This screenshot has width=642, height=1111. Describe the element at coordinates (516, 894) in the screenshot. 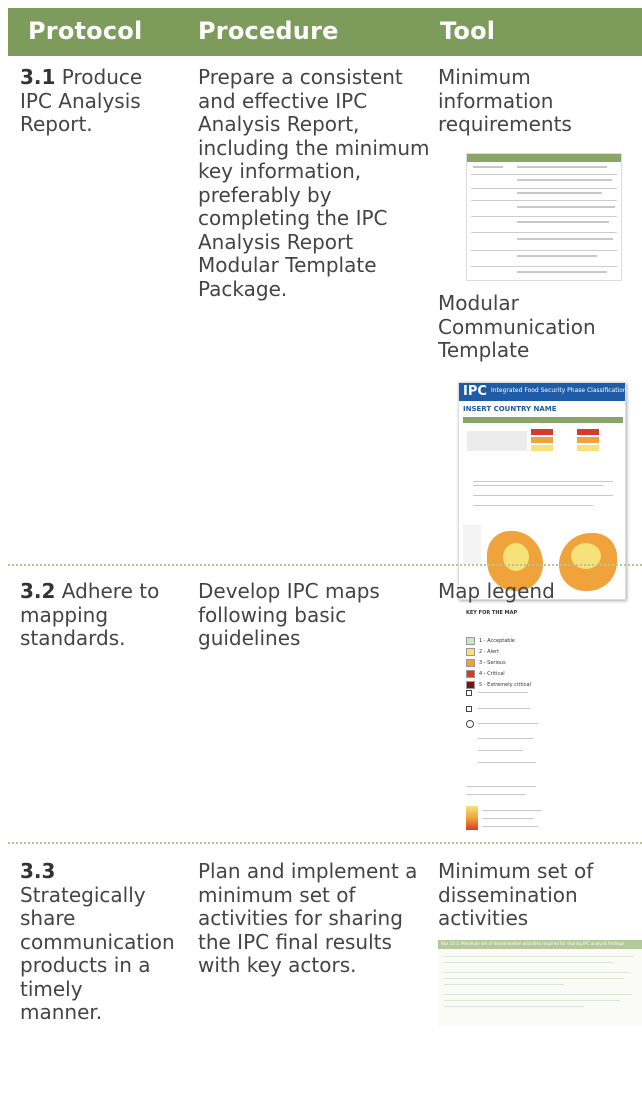

I see `tool-title: Minimum set of dissemination activities` at that location.